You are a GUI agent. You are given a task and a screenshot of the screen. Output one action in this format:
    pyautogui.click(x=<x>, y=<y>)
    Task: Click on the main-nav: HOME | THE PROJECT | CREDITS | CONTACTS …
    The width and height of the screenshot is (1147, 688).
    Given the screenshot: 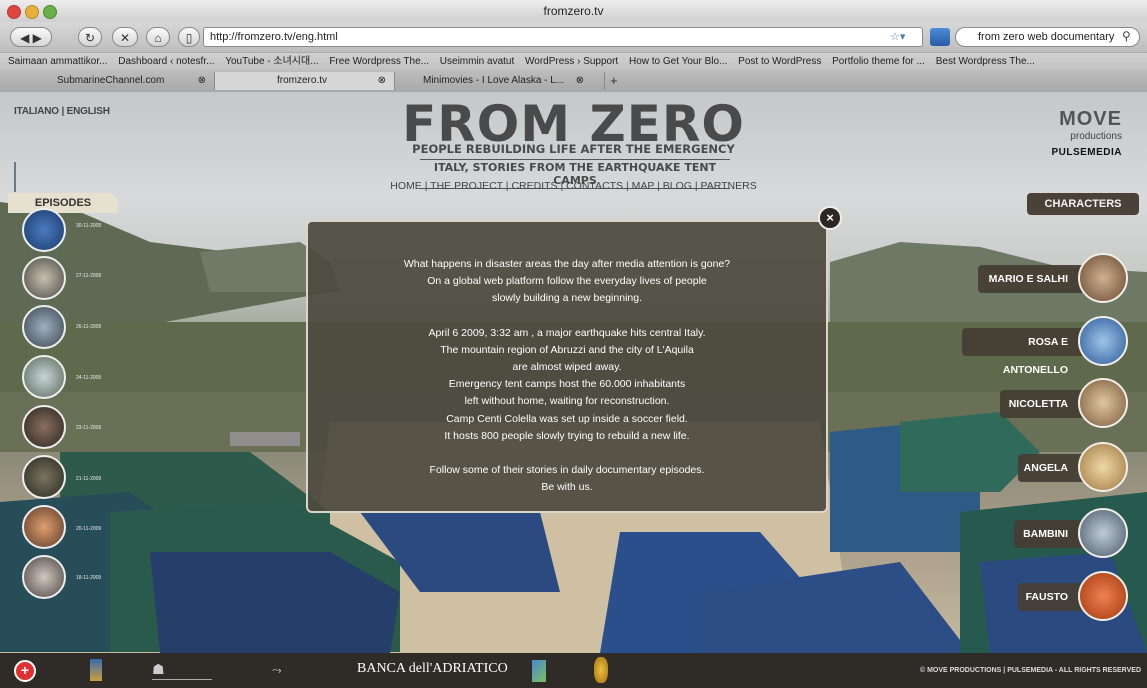 What is the action you would take?
    pyautogui.click(x=573, y=186)
    